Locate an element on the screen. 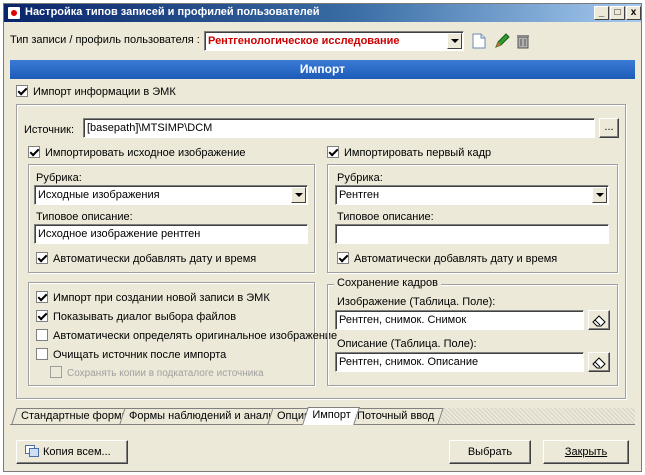  image-field-label: Изображение (Таблица. Поле): is located at coordinates (416, 302).